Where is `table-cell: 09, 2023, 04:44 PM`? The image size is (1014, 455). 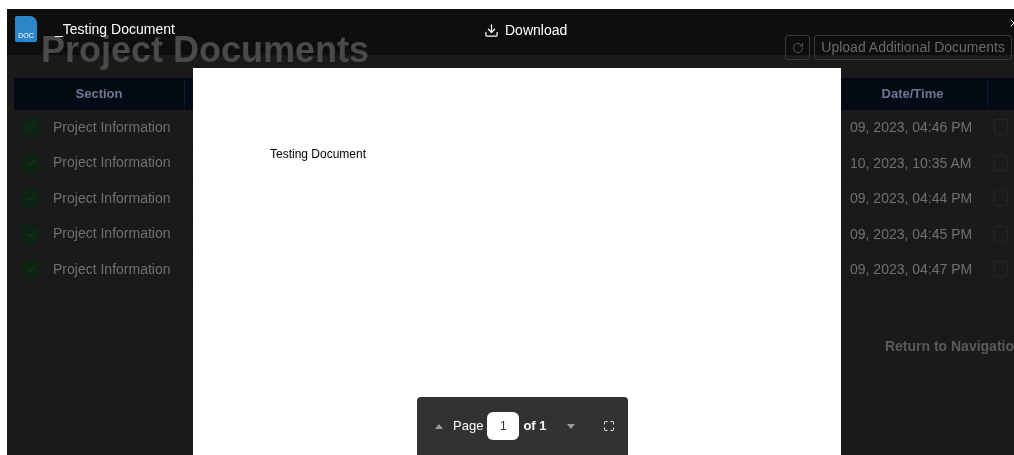 table-cell: 09, 2023, 04:44 PM is located at coordinates (911, 198).